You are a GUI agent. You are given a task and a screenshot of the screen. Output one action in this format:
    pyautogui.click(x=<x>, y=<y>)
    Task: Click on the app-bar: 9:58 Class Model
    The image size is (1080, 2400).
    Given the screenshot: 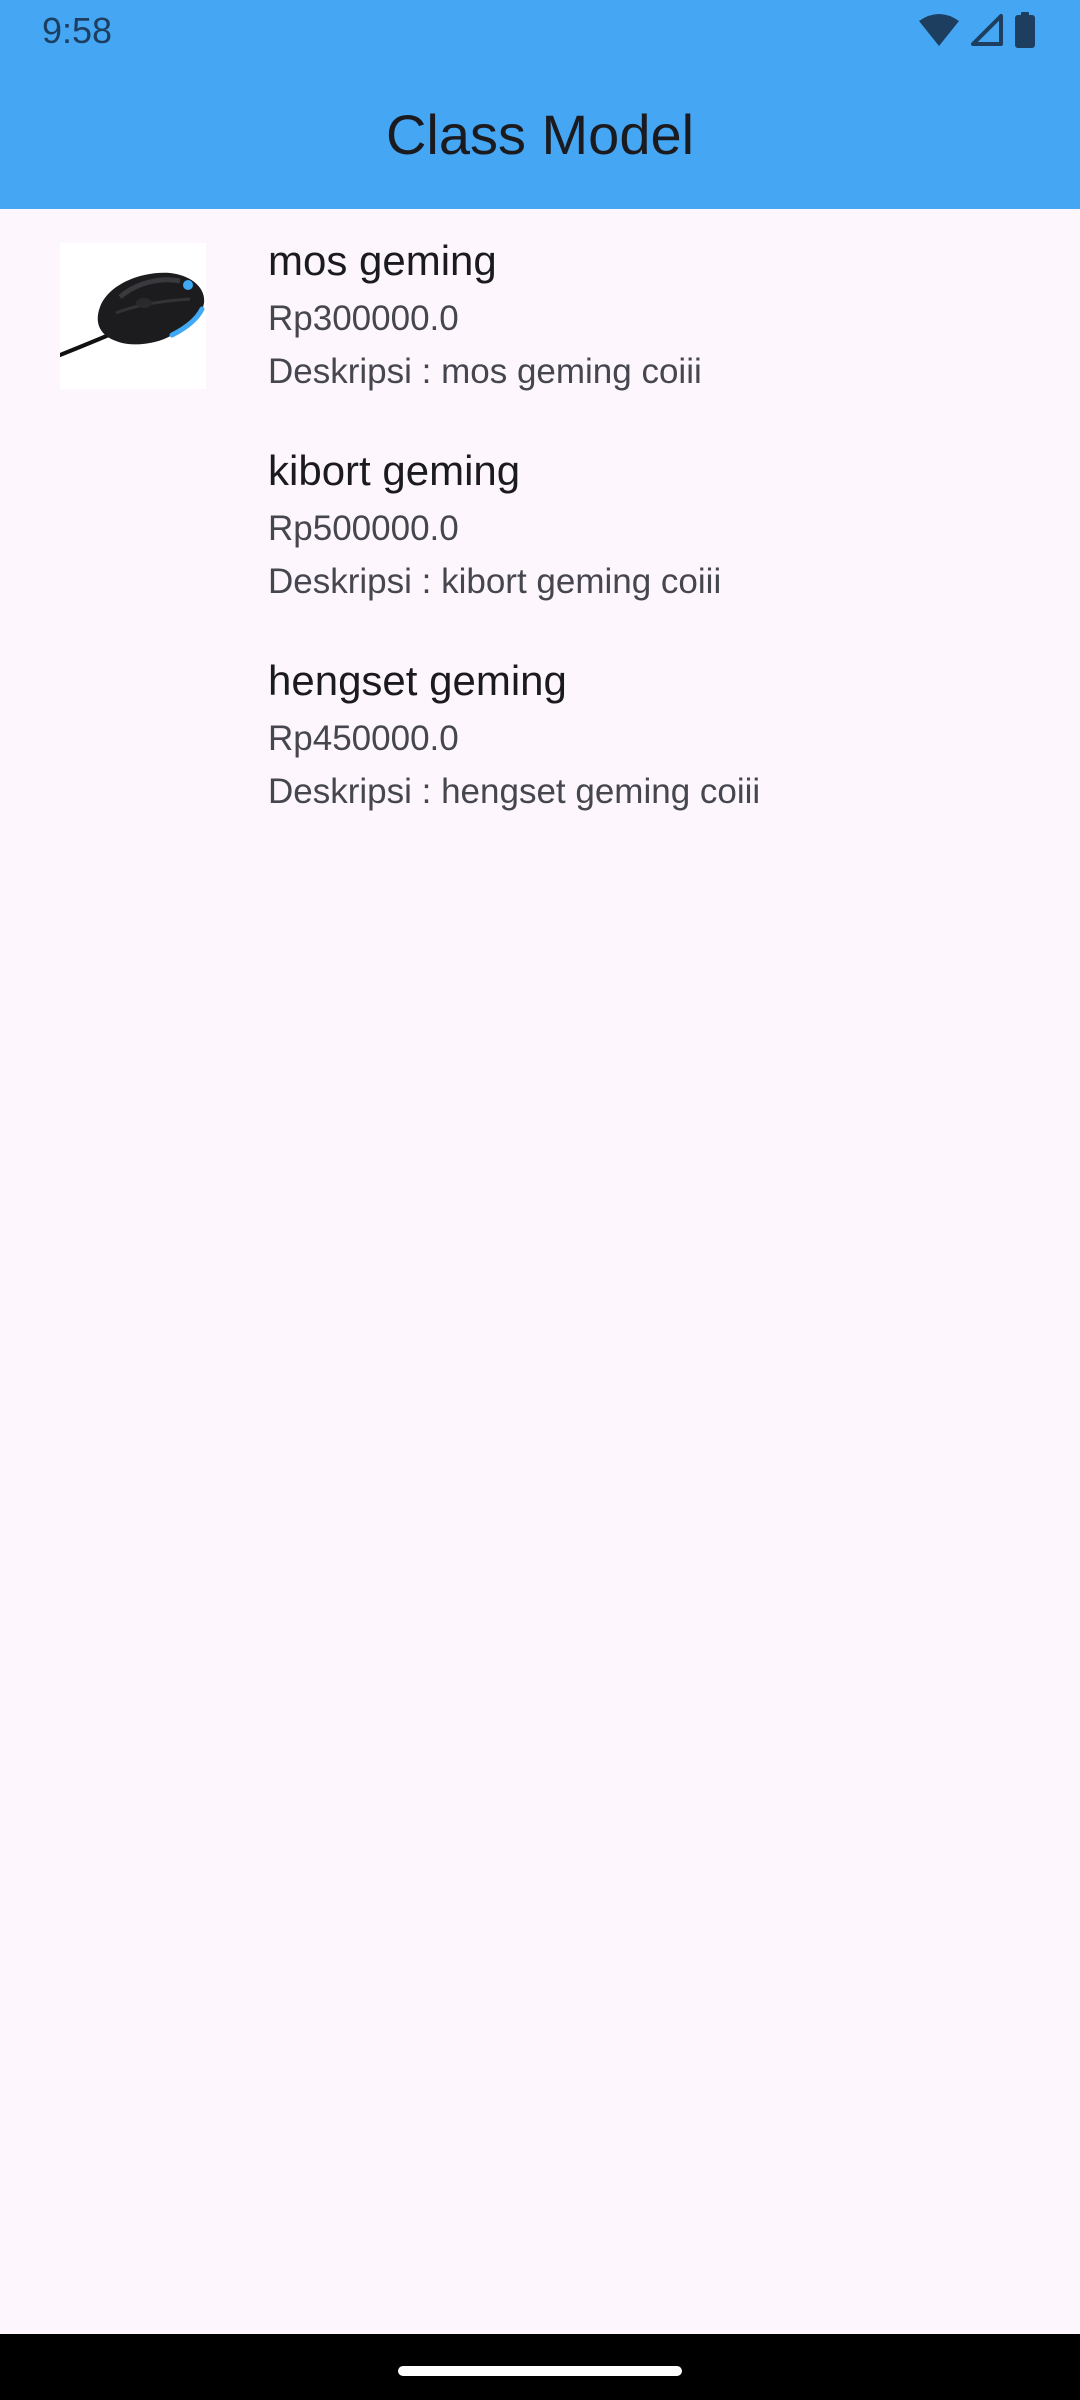 What is the action you would take?
    pyautogui.click(x=540, y=104)
    